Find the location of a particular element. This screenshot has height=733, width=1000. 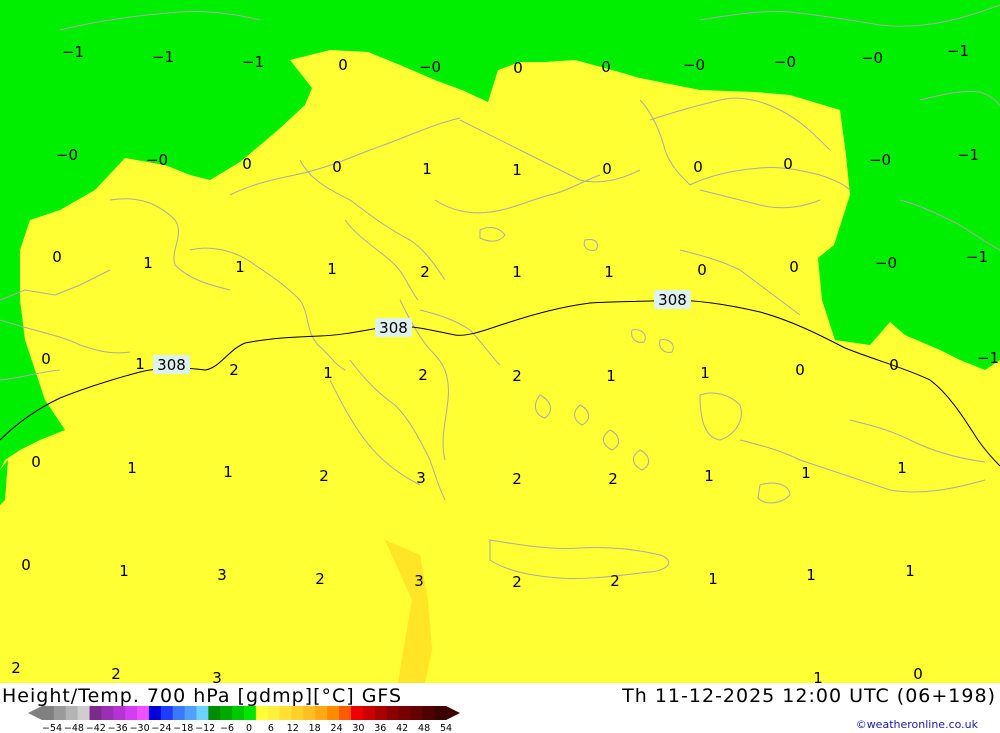

scale-tick-label: 36 is located at coordinates (380, 728).